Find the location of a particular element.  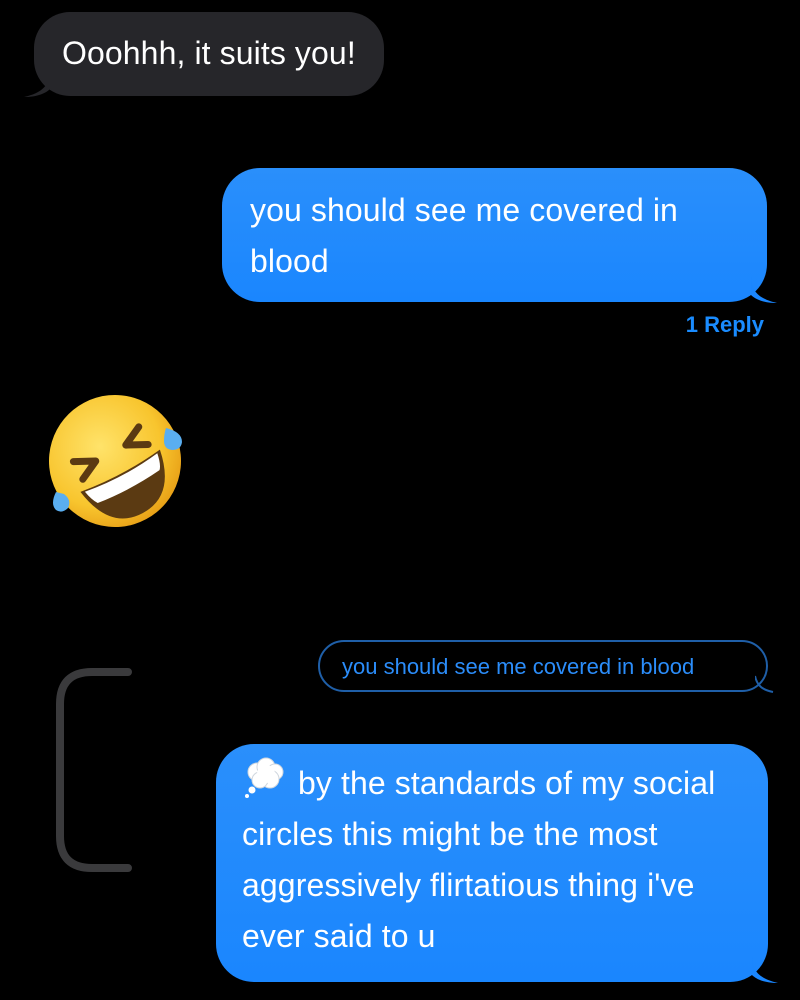

rolling-on-floor-laughing-emoji is located at coordinates (115, 461).